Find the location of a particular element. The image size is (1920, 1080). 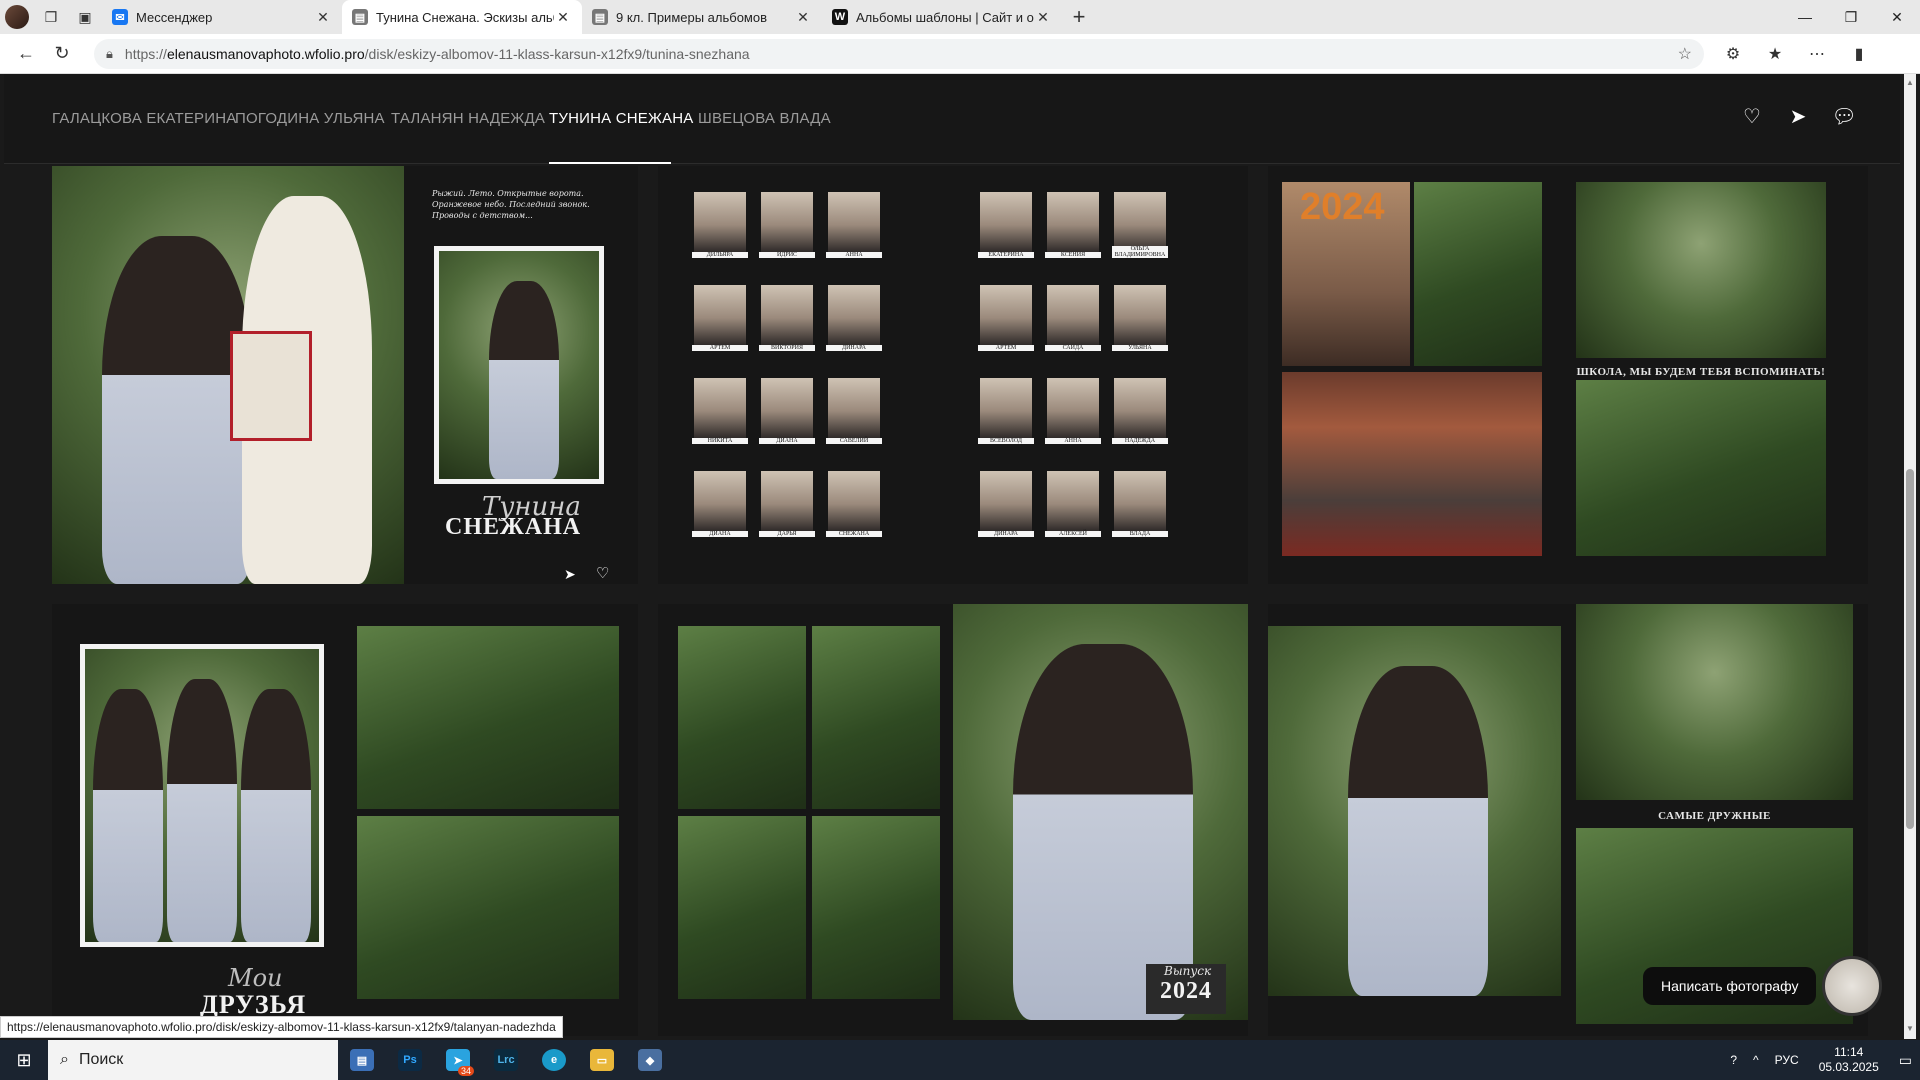

extensions-icon: ⚙ is located at coordinates (1733, 54).